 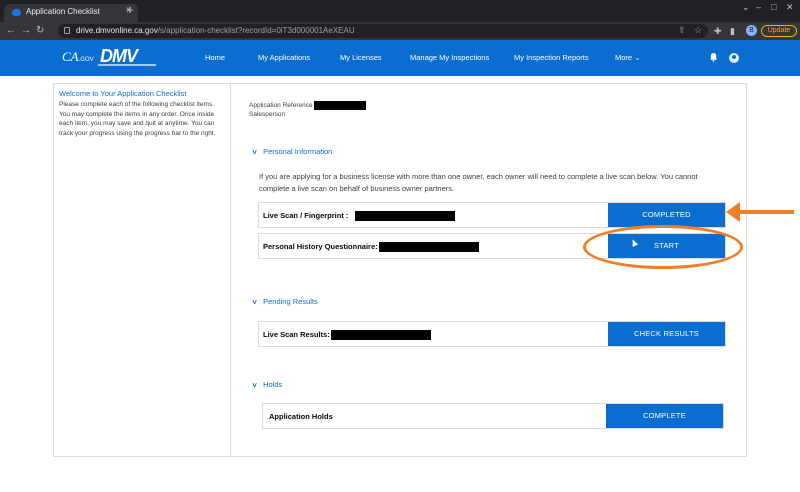 I want to click on share-icon: ⇪, so click(x=682, y=30).